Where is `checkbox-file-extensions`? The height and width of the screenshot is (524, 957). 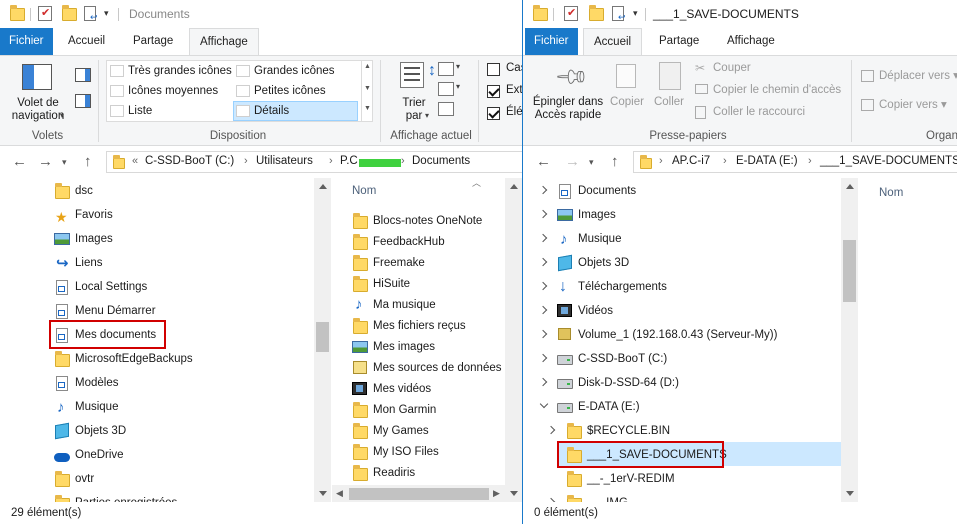 checkbox-file-extensions is located at coordinates (493, 91).